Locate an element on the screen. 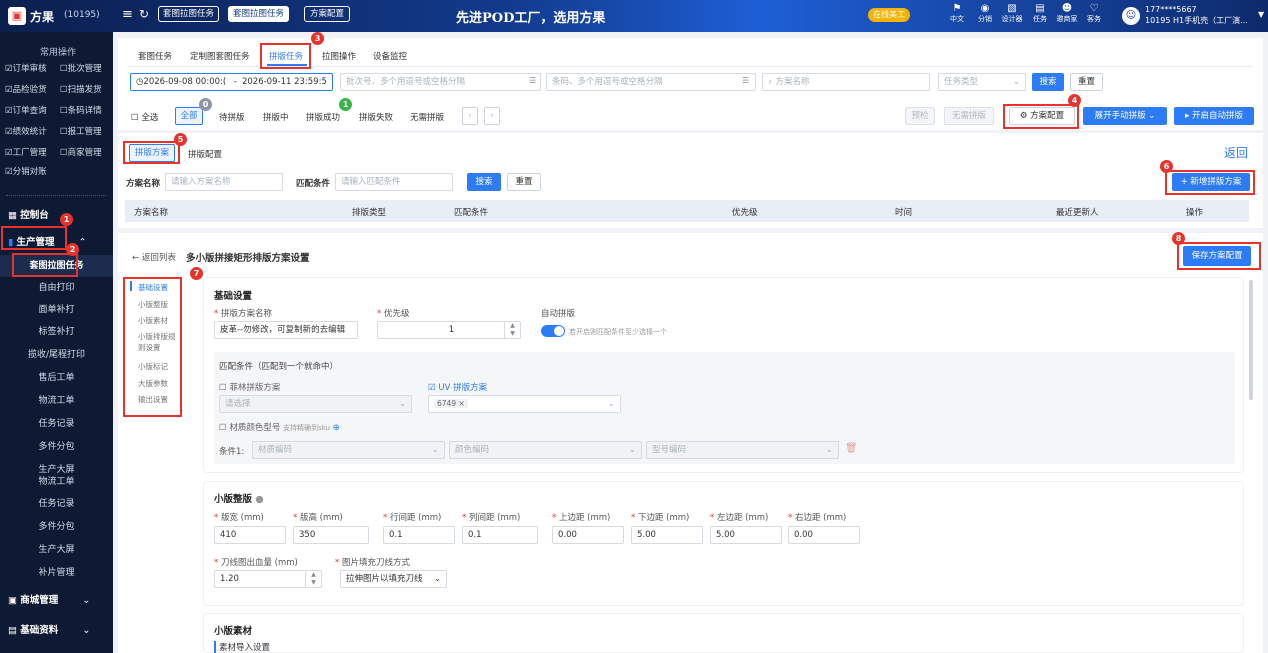  color-code-select: 颜色编码 ⌄ is located at coordinates (545, 450).